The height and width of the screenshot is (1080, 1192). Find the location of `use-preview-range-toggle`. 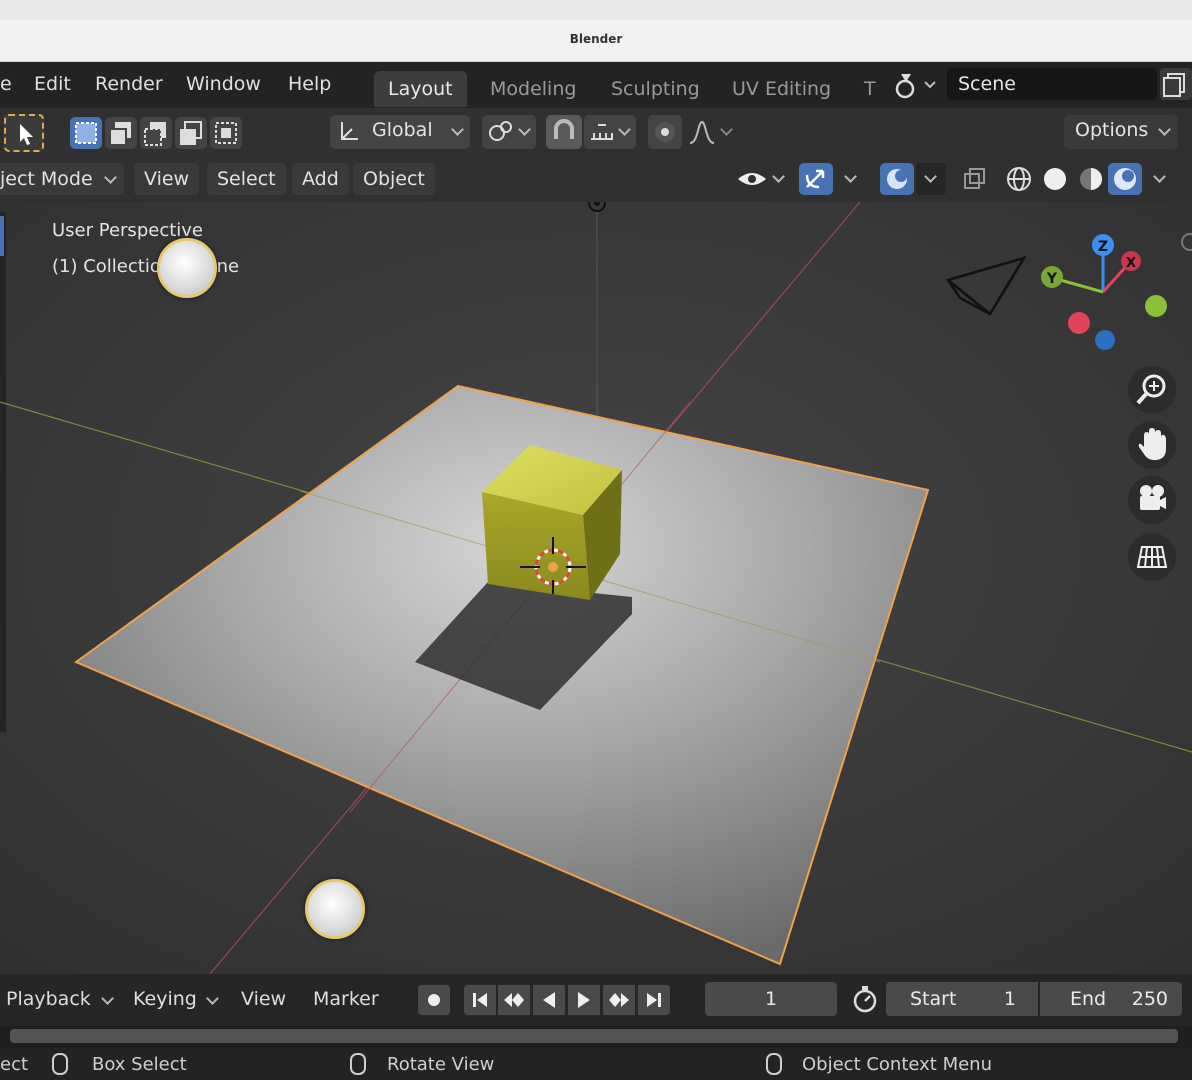

use-preview-range-toggle is located at coordinates (865, 999).